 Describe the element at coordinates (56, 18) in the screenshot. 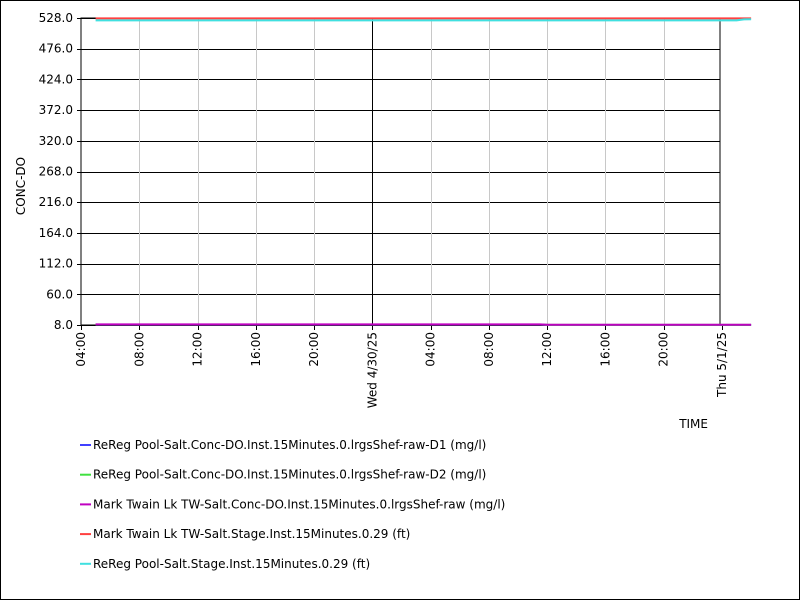

I see `y-tick-label: 528.0` at that location.